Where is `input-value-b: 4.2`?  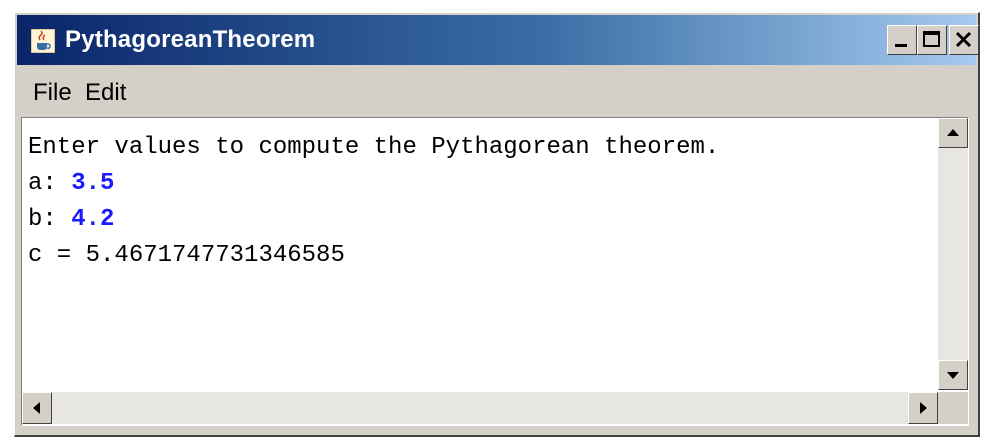 input-value-b: 4.2 is located at coordinates (93, 219).